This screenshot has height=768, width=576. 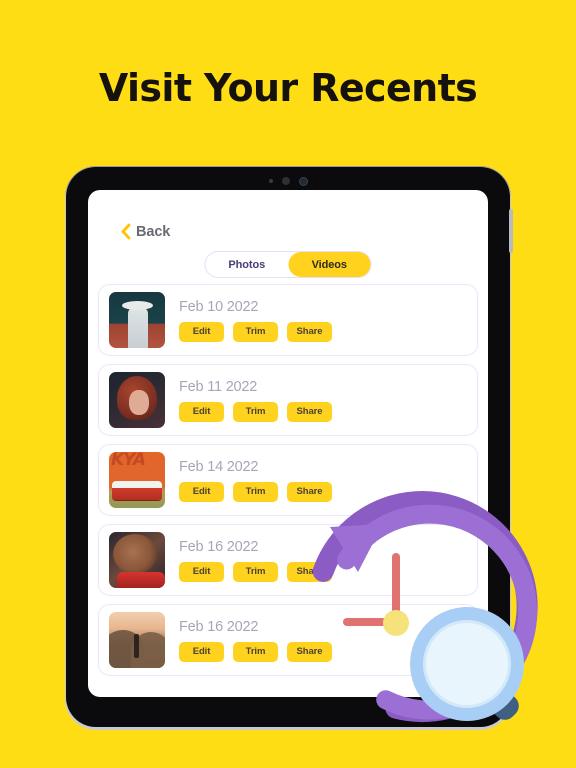 I want to click on front-camera-icon, so click(x=303, y=181).